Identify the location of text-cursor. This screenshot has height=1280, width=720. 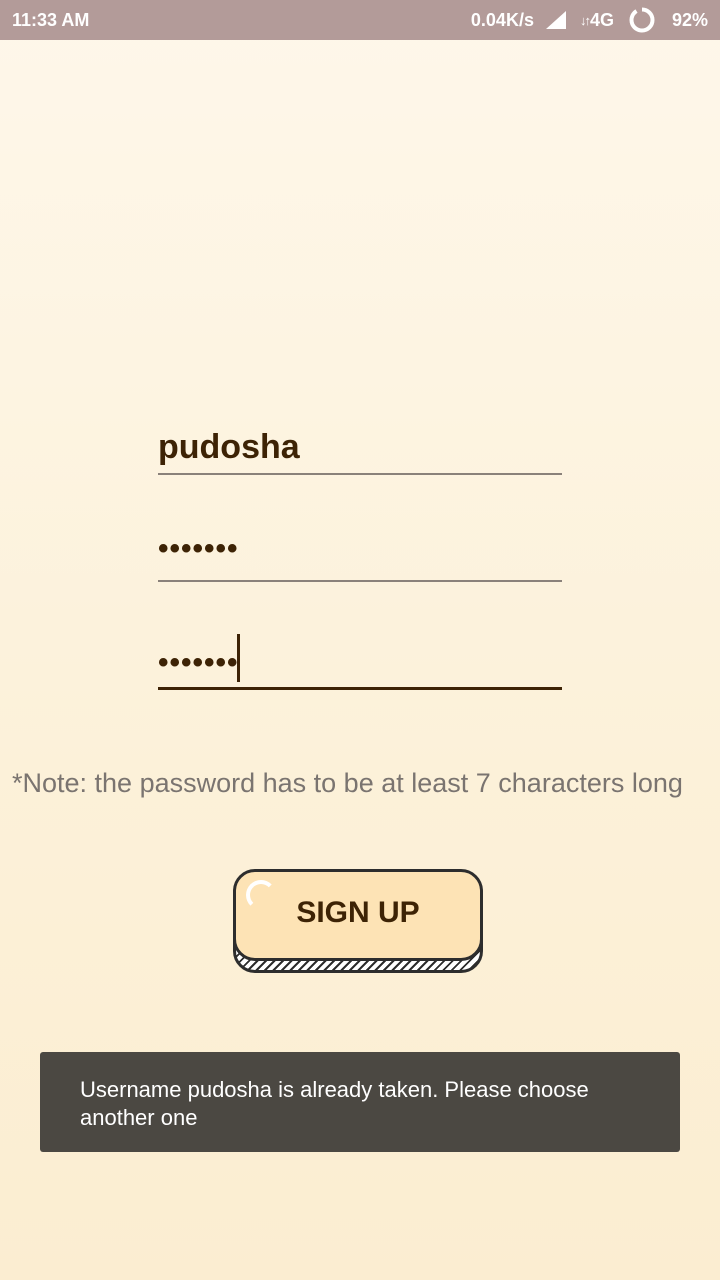
(238, 658).